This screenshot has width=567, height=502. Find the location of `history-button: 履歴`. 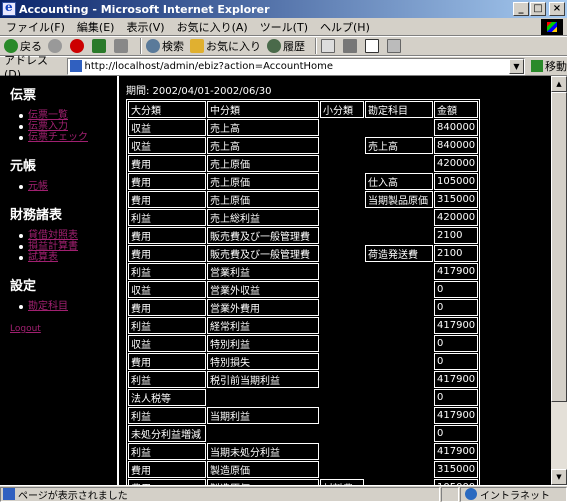

history-button: 履歴 is located at coordinates (286, 46).